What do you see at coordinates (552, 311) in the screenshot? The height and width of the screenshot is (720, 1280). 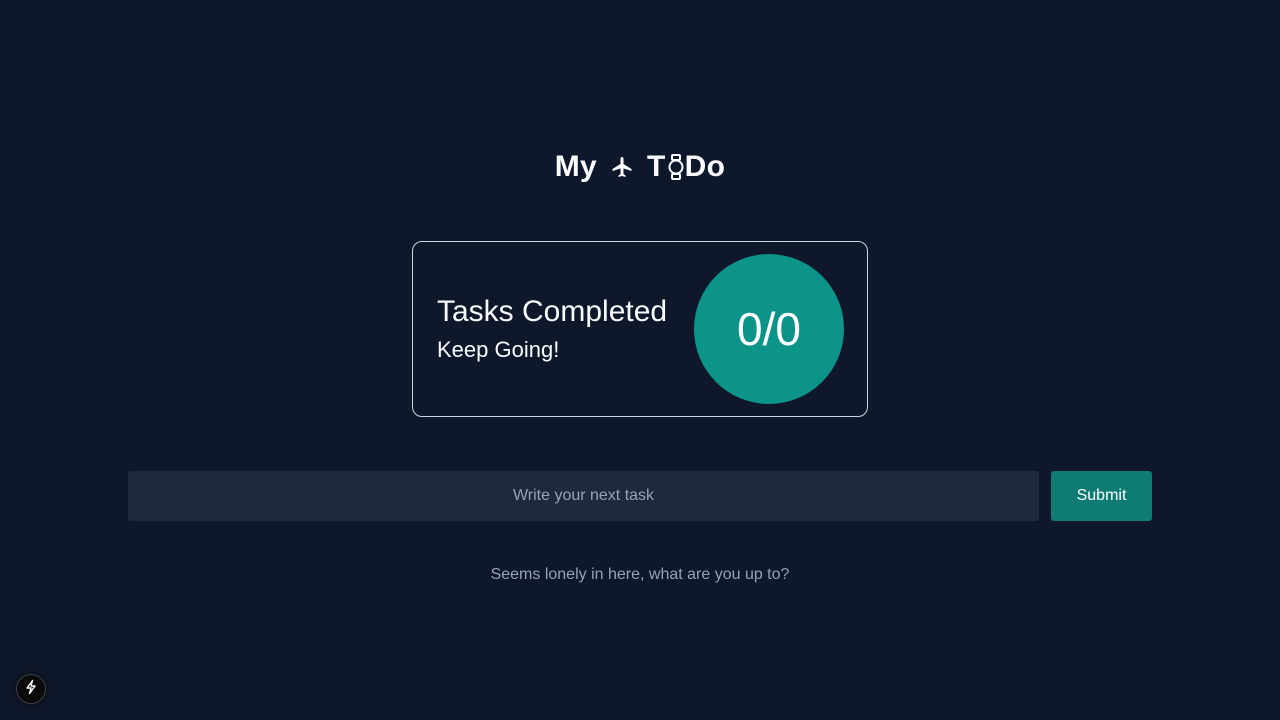 I see `summary-heading: Tasks Completed` at bounding box center [552, 311].